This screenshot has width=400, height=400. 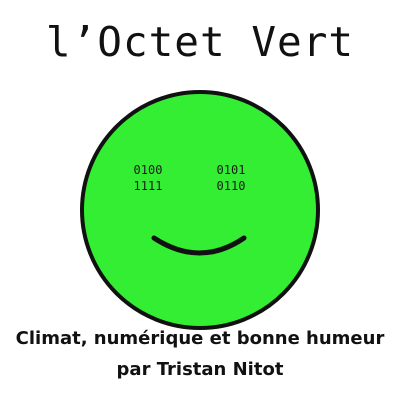 I want to click on right-eye-line1: 0101, so click(x=231, y=170).